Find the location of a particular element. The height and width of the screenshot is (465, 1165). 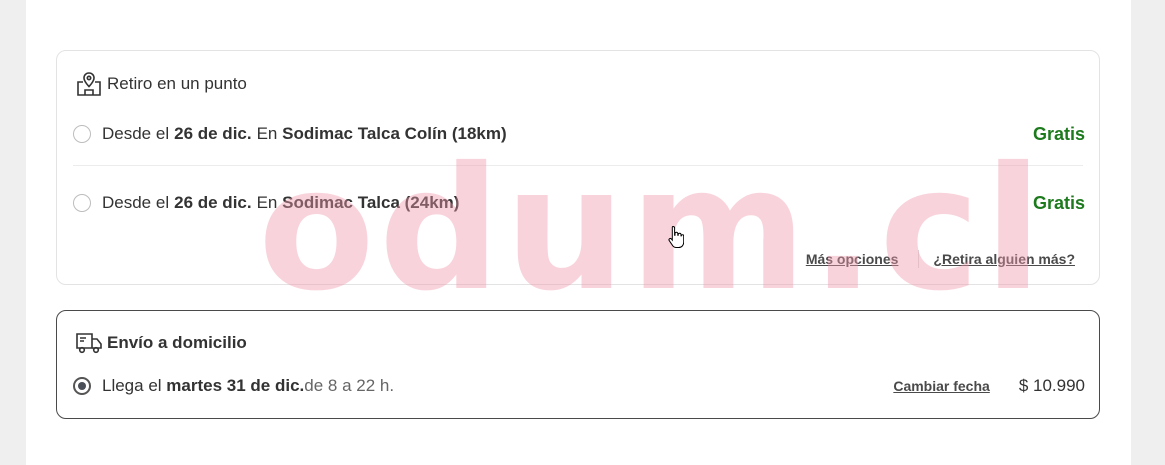

delivery-truck-icon is located at coordinates (89, 343).